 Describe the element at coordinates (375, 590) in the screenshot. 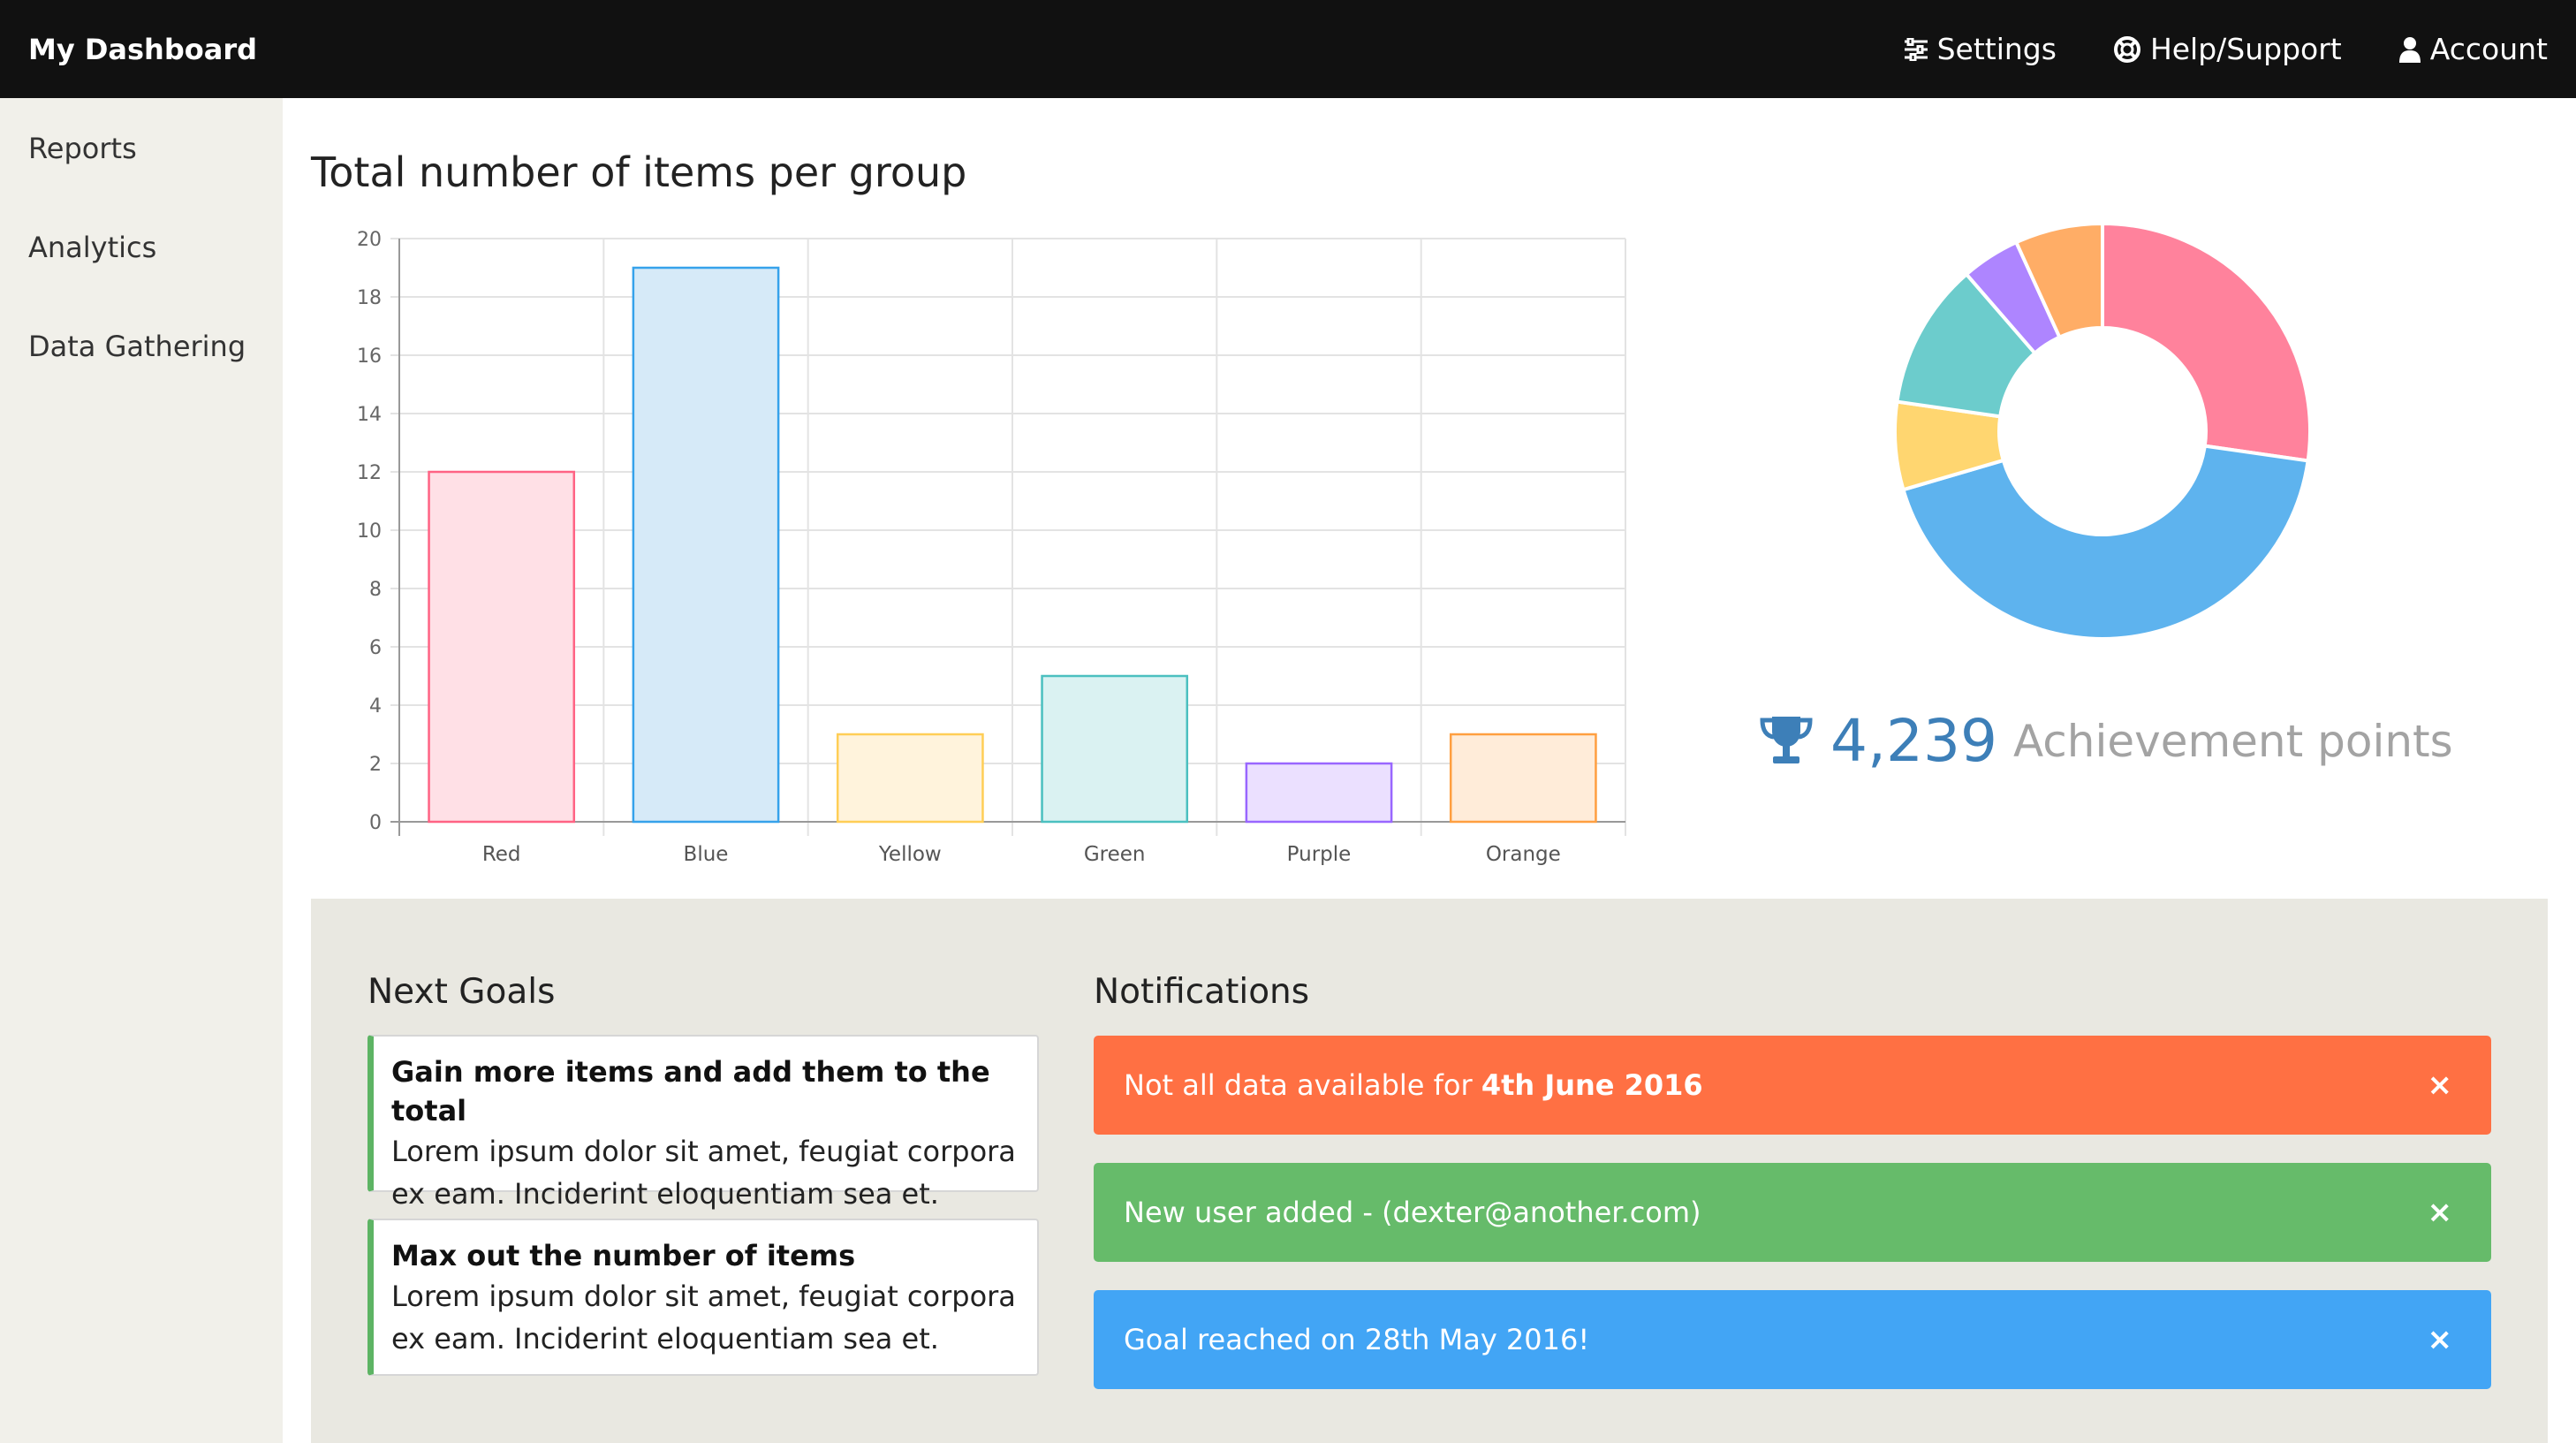

I see `y-tick-label: 8` at that location.